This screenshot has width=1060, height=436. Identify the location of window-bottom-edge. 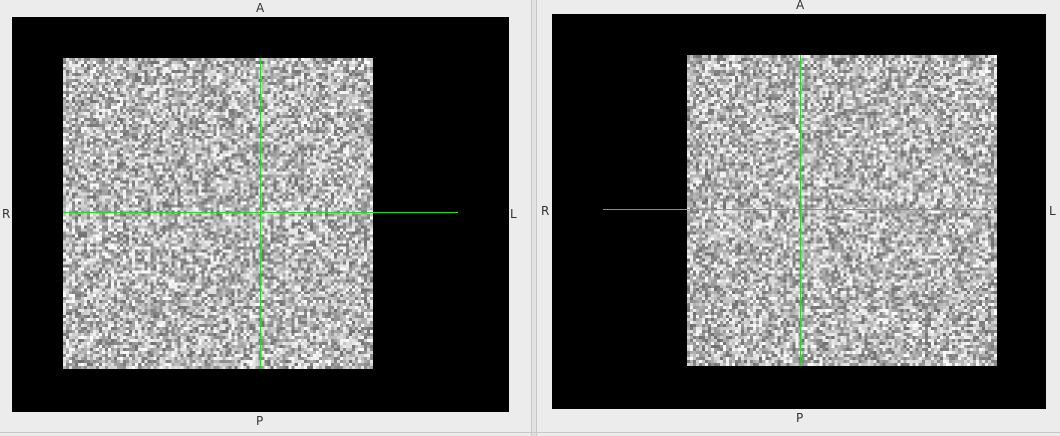
(530, 432).